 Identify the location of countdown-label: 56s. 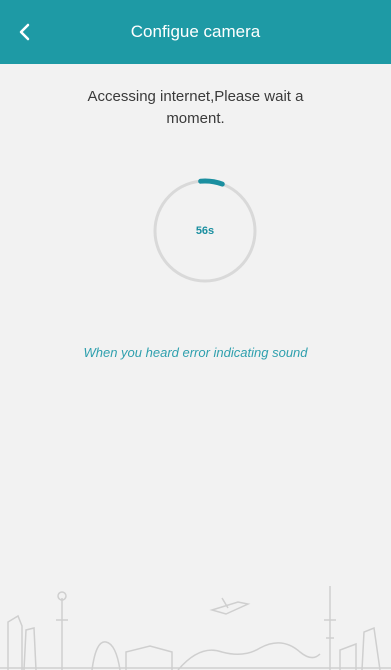
(205, 231).